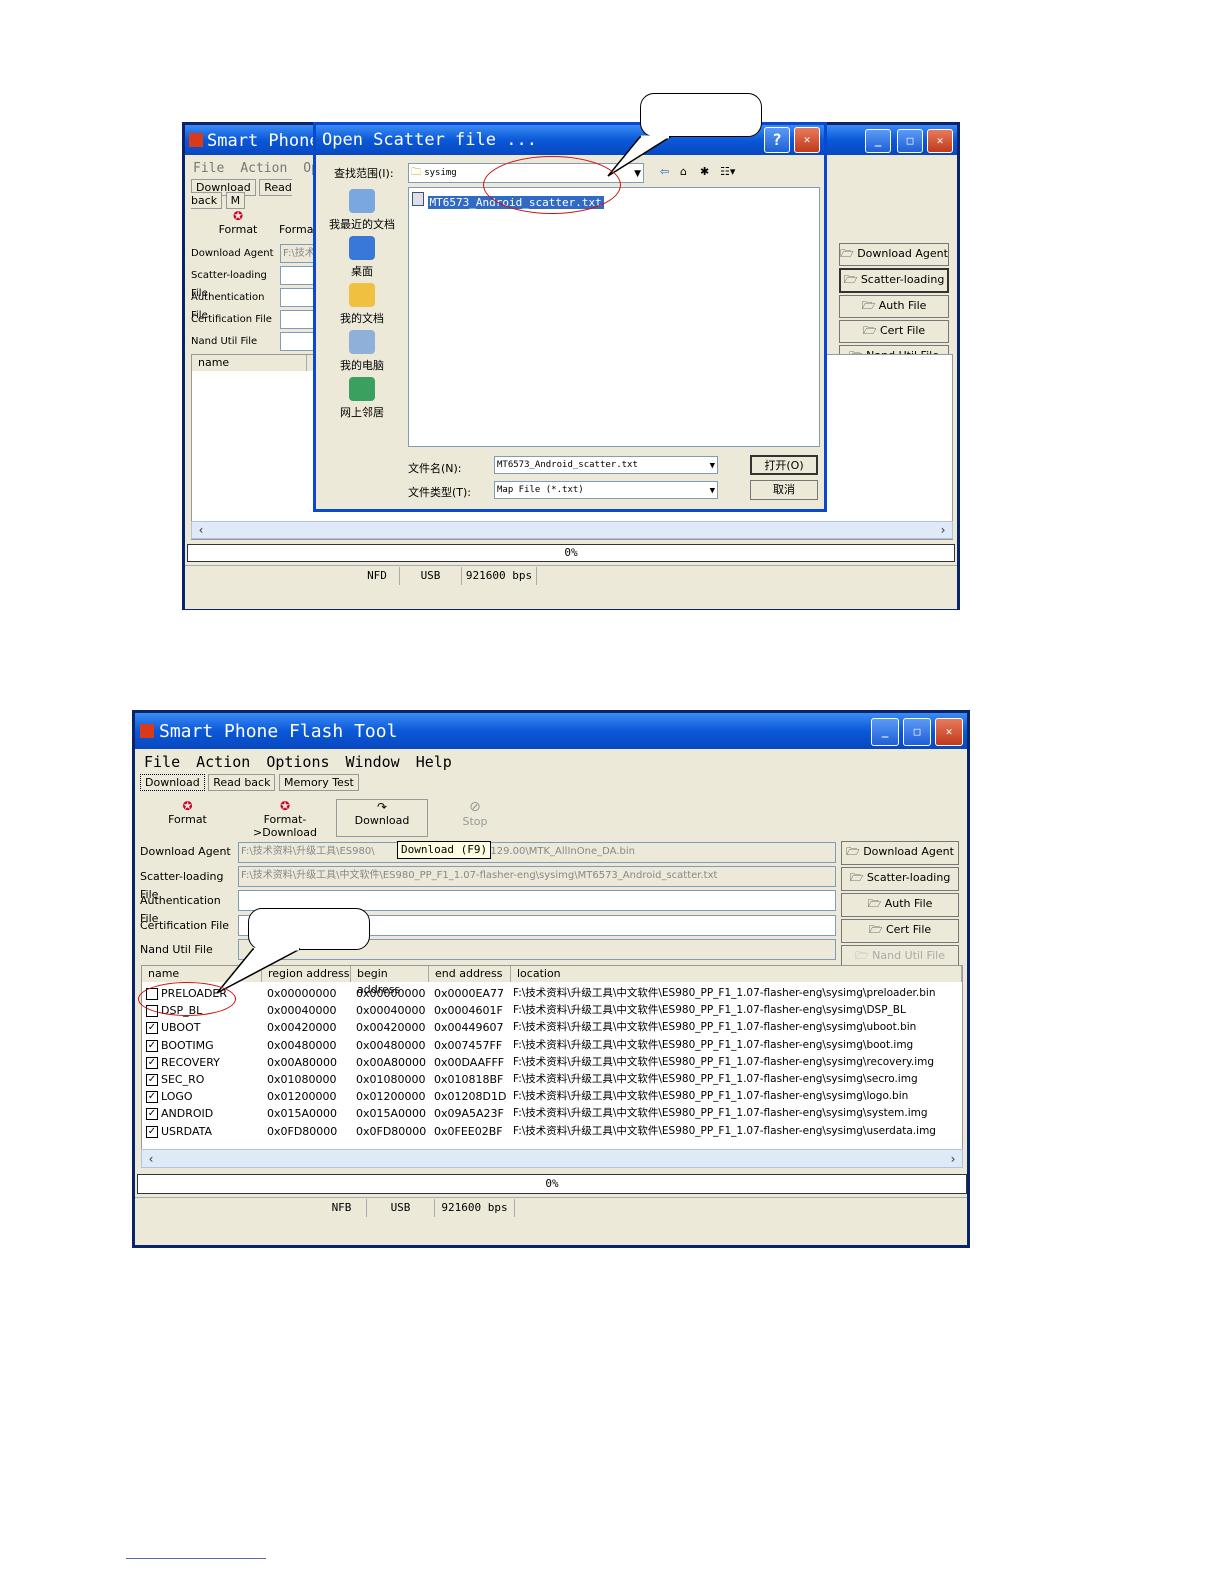 This screenshot has width=1224, height=1584. I want to click on top-menu-bar: File Action Op, so click(258, 171).